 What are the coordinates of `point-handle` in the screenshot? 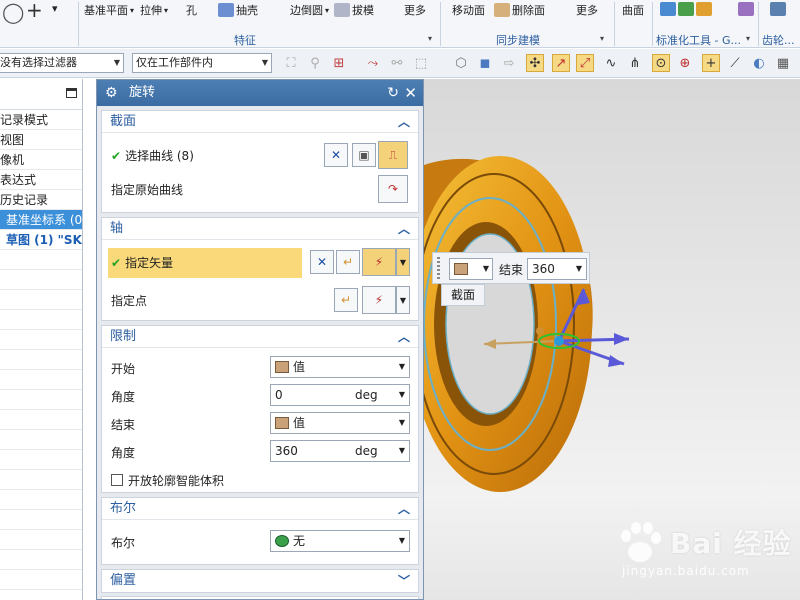 It's located at (540, 331).